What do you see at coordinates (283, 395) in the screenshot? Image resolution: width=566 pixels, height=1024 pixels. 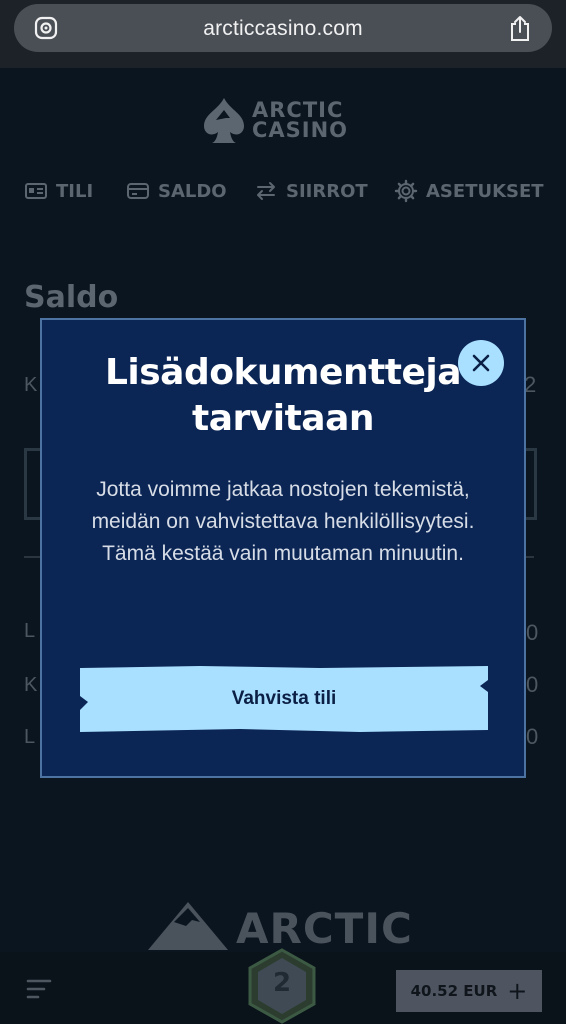 I see `modal-title: Lisädokumentteja tarvitaan` at bounding box center [283, 395].